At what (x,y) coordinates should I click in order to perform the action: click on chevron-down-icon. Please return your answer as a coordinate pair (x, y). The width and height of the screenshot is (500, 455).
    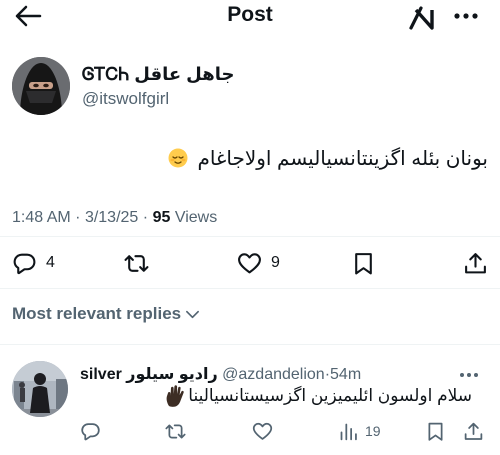
    Looking at the image, I should click on (193, 314).